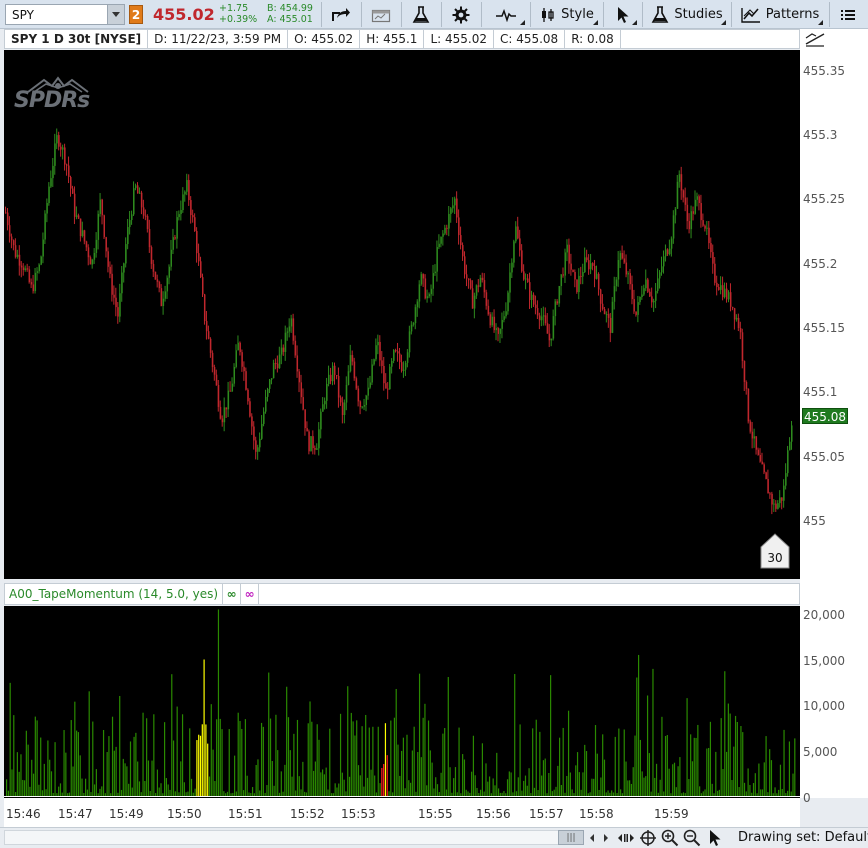  Describe the element at coordinates (592, 838) in the screenshot. I see `scroll-left-button` at that location.